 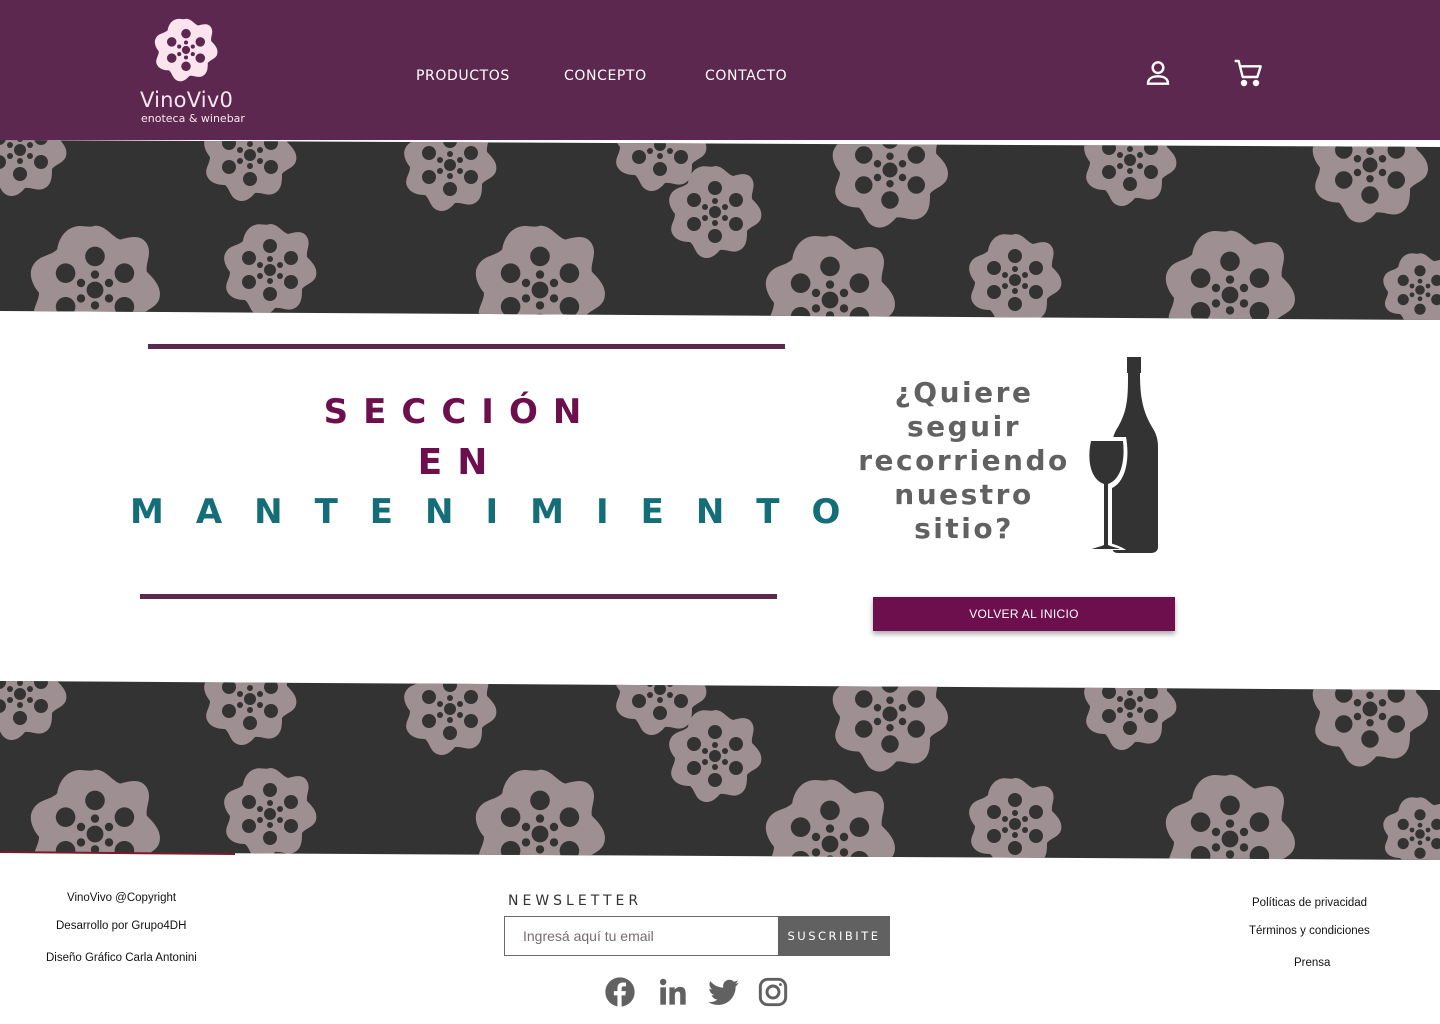 I want to click on press-link: Prensa, so click(x=1312, y=963).